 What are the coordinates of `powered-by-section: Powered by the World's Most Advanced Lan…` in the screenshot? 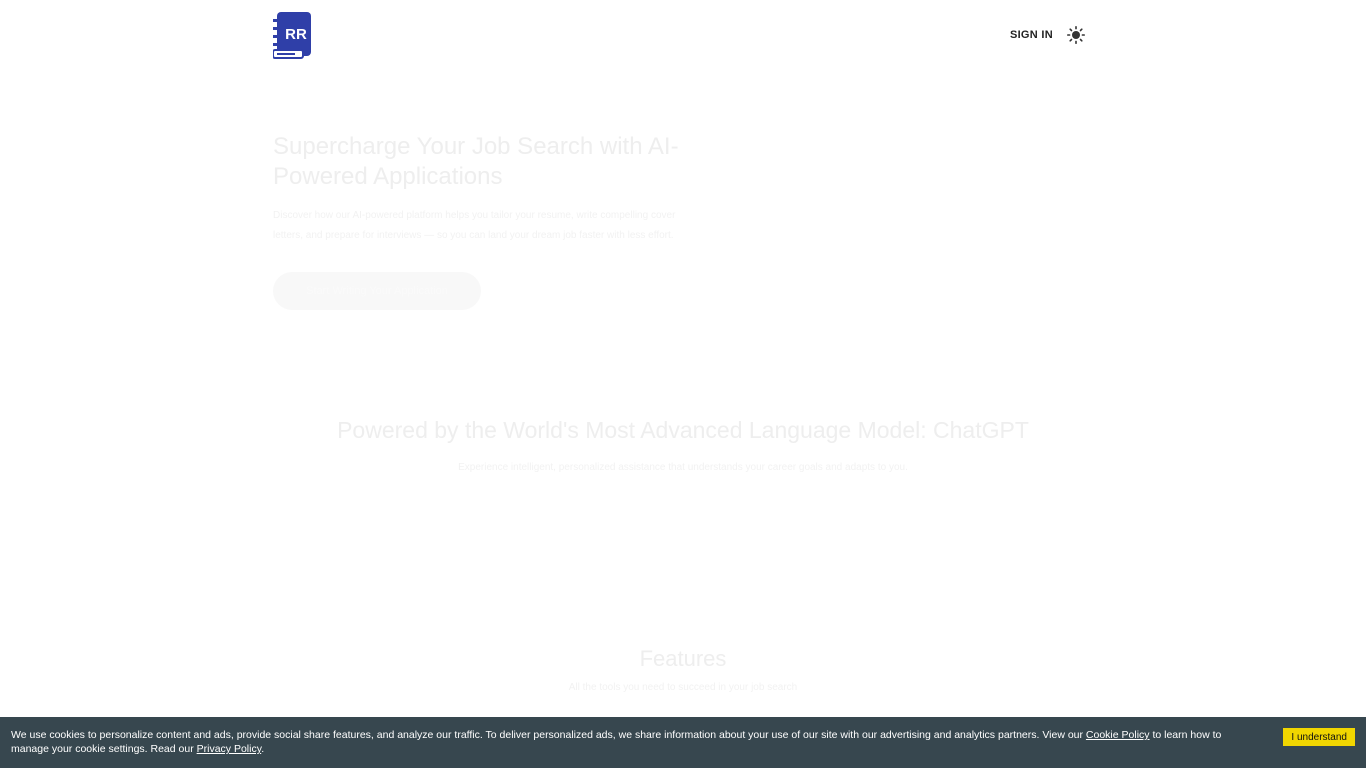 It's located at (683, 446).